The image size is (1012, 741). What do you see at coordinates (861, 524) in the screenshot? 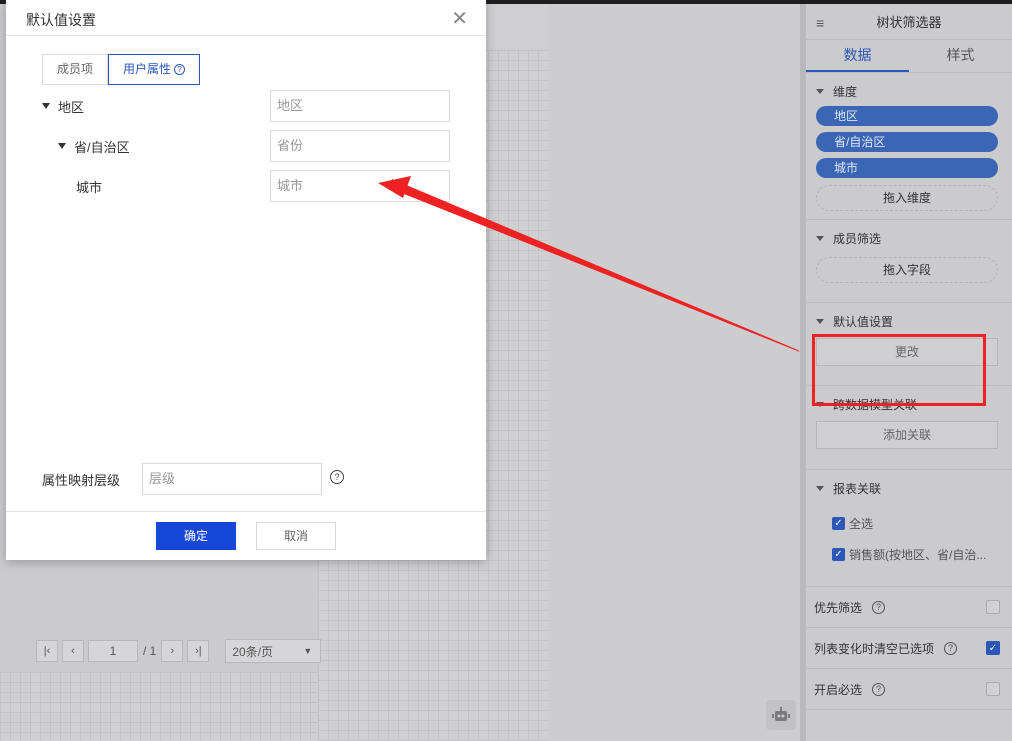
I see `report-select-all-label: 全选` at bounding box center [861, 524].